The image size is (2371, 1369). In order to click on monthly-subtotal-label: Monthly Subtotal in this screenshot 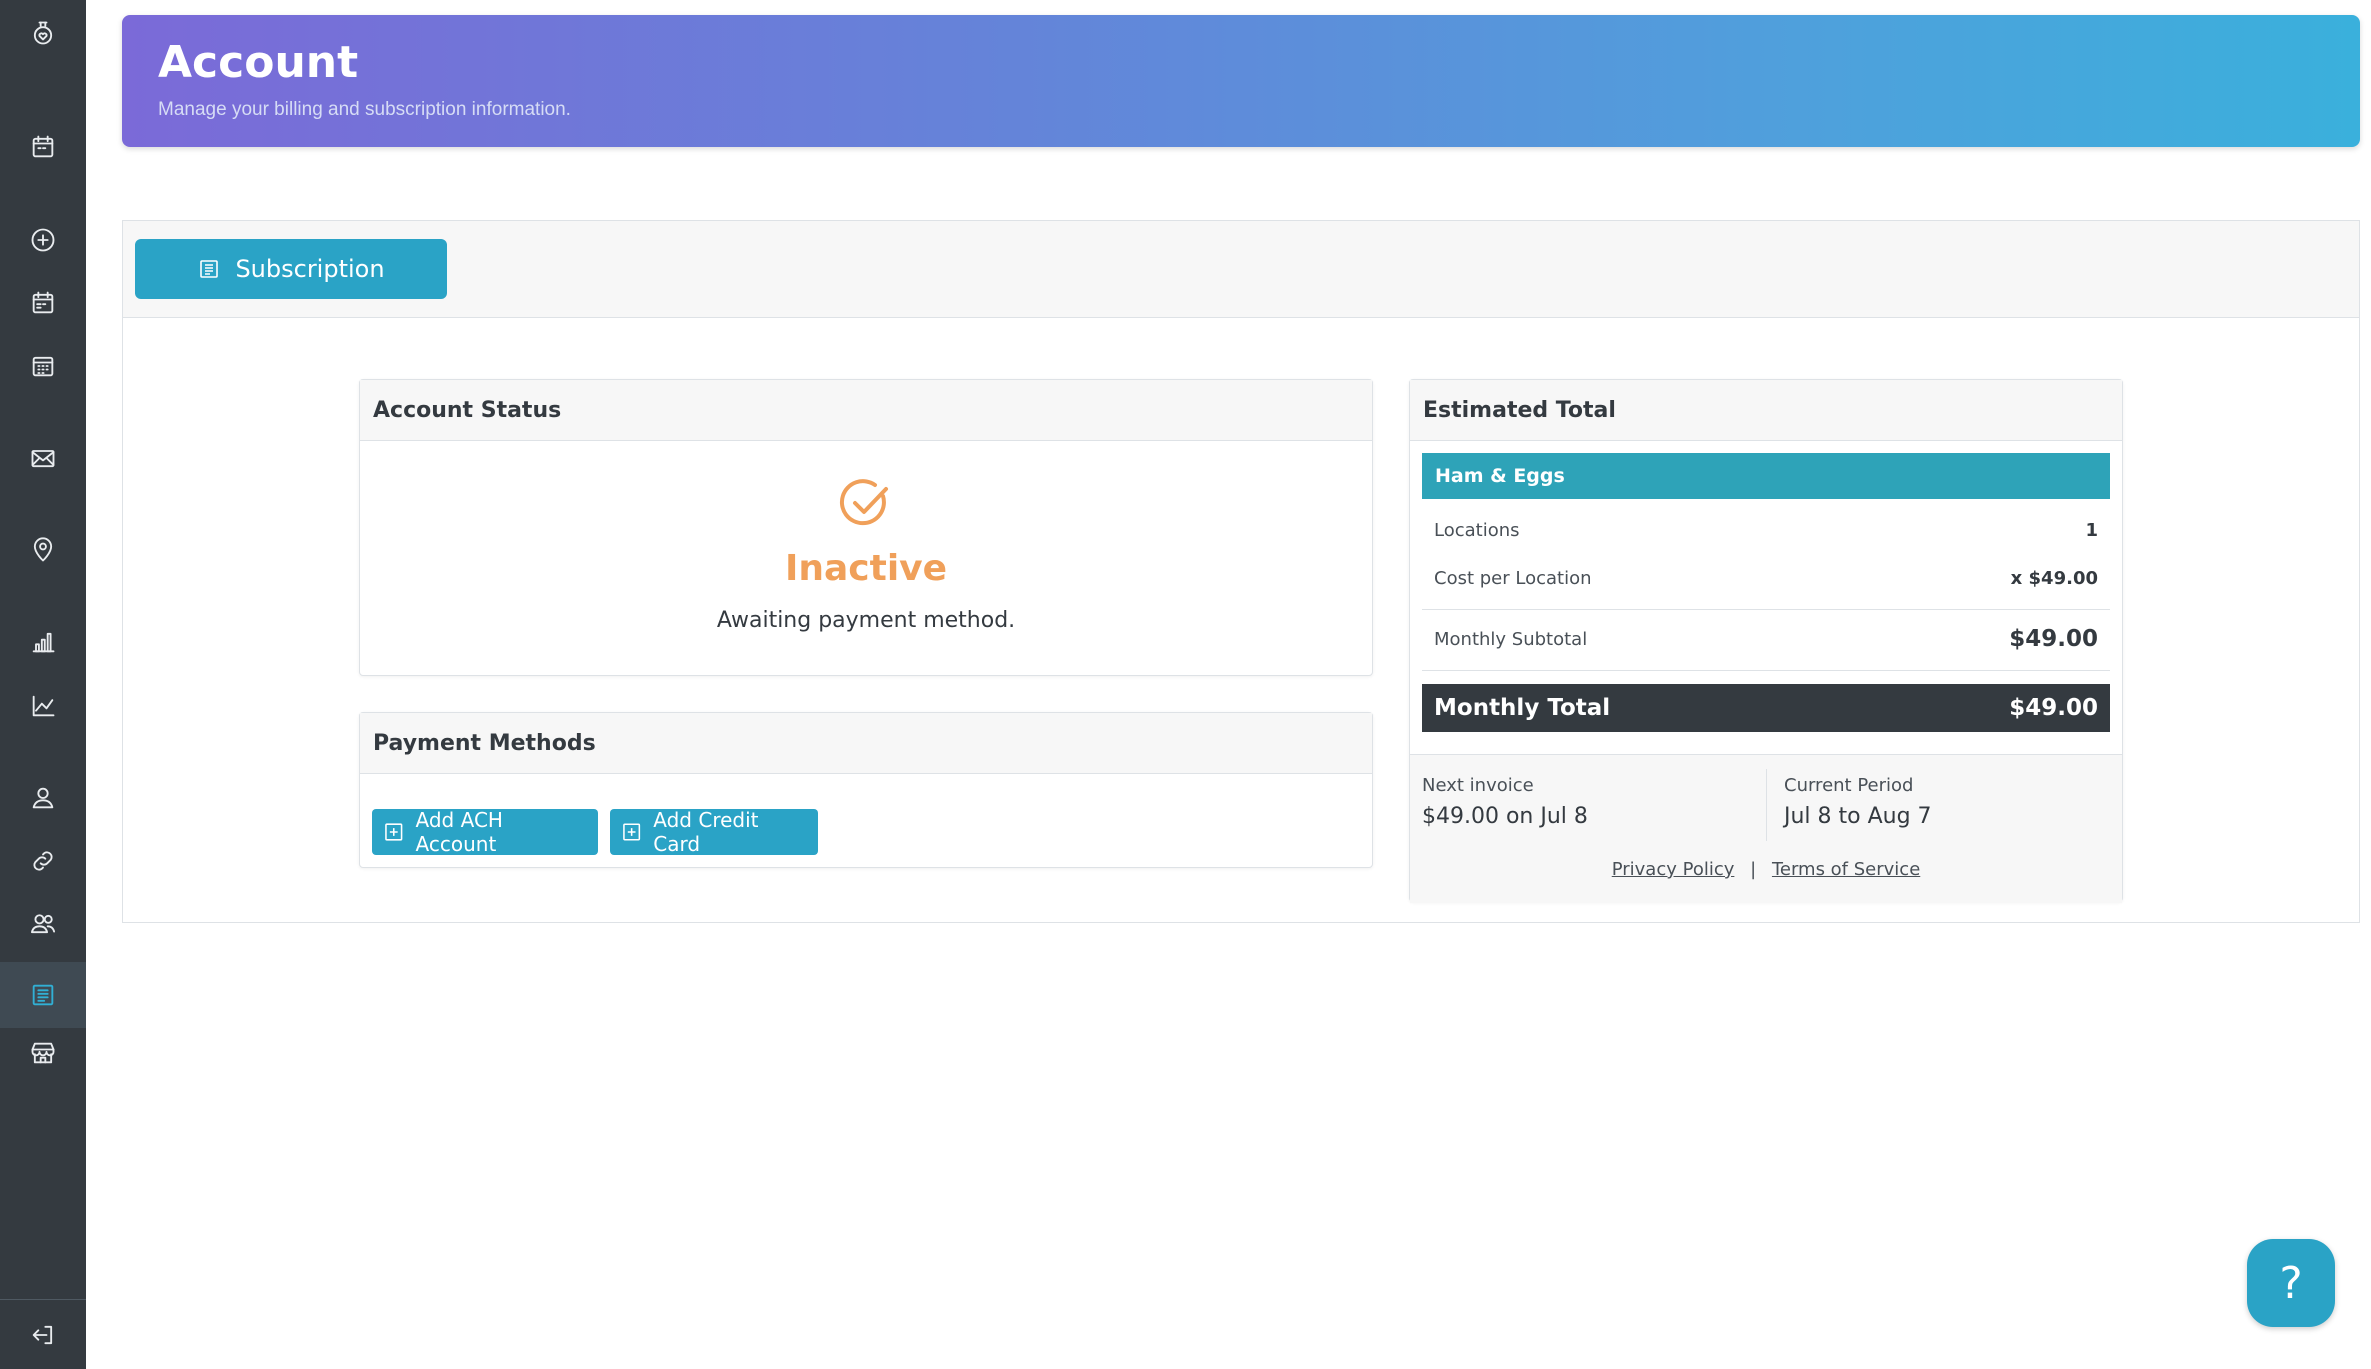, I will do `click(1511, 639)`.